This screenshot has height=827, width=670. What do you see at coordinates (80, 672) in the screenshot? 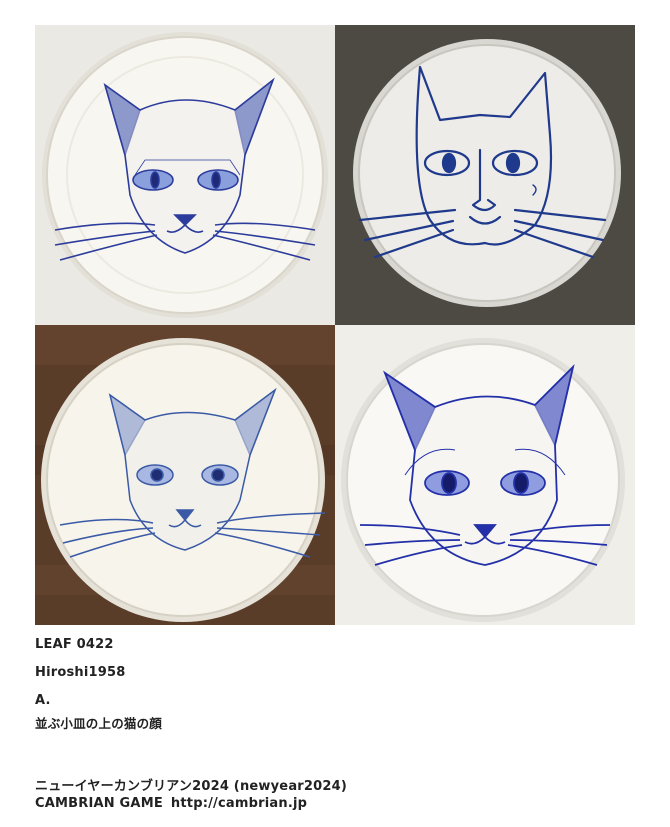
I see `author-name: Hiroshi1958` at bounding box center [80, 672].